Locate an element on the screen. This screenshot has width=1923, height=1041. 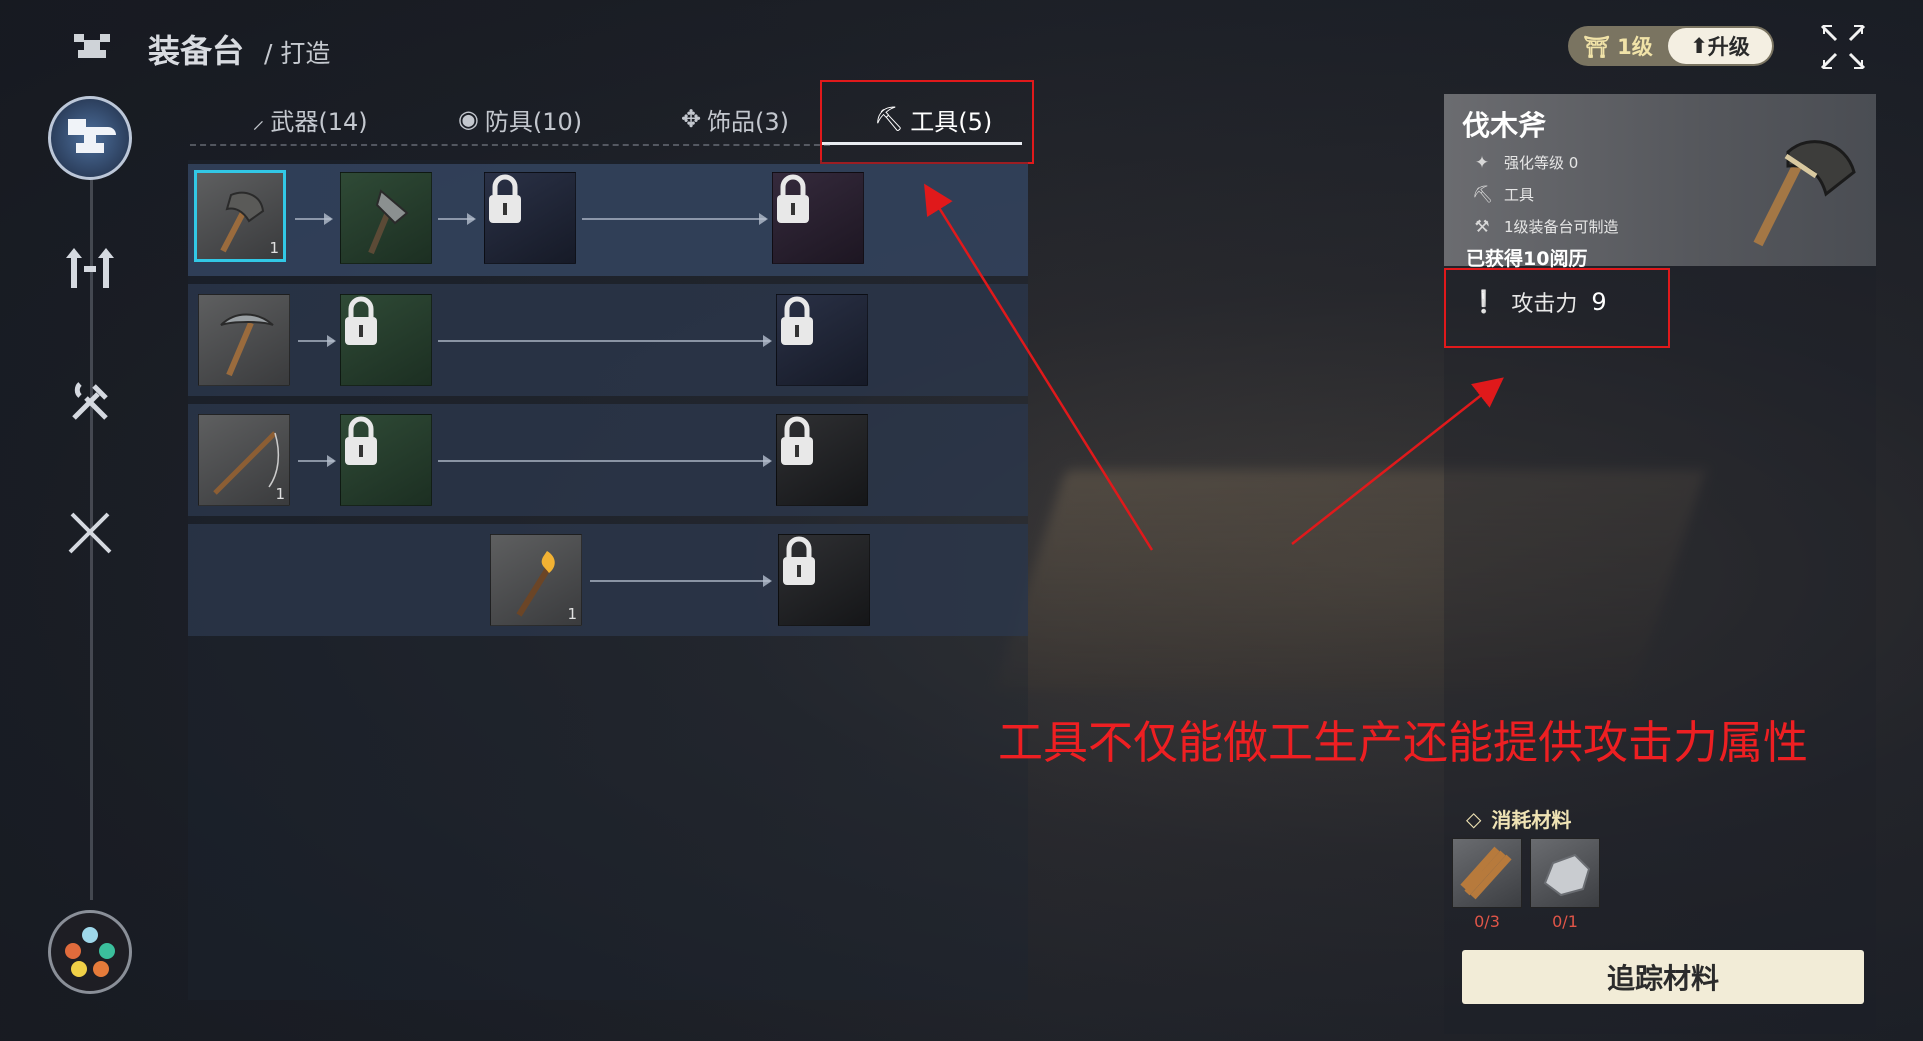
material-stone-count: 0/1 is located at coordinates (1565, 921).